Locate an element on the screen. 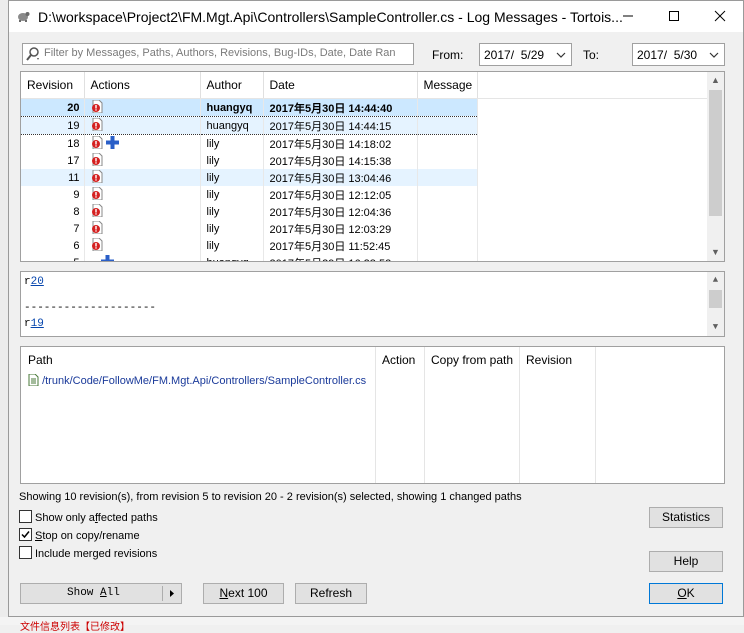 This screenshot has width=744, height=633. date-cell: 2017年5月30日 14:18:02 is located at coordinates (340, 143).